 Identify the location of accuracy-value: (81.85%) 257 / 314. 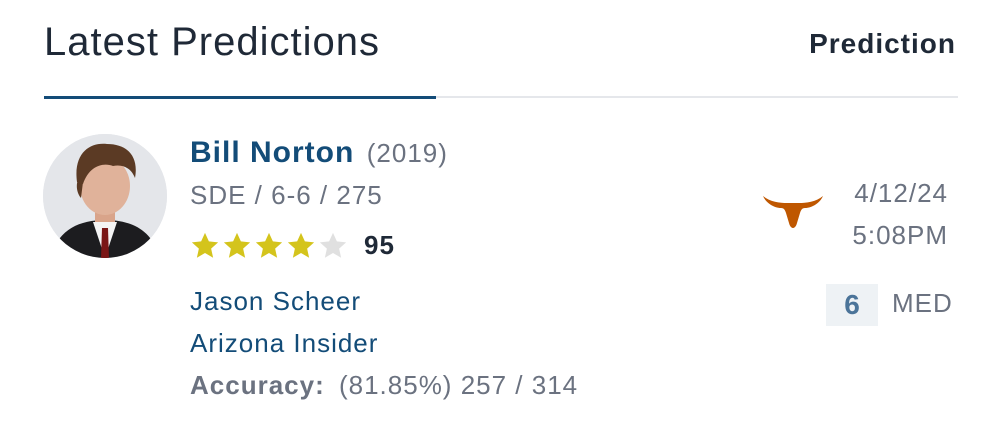
(458, 385).